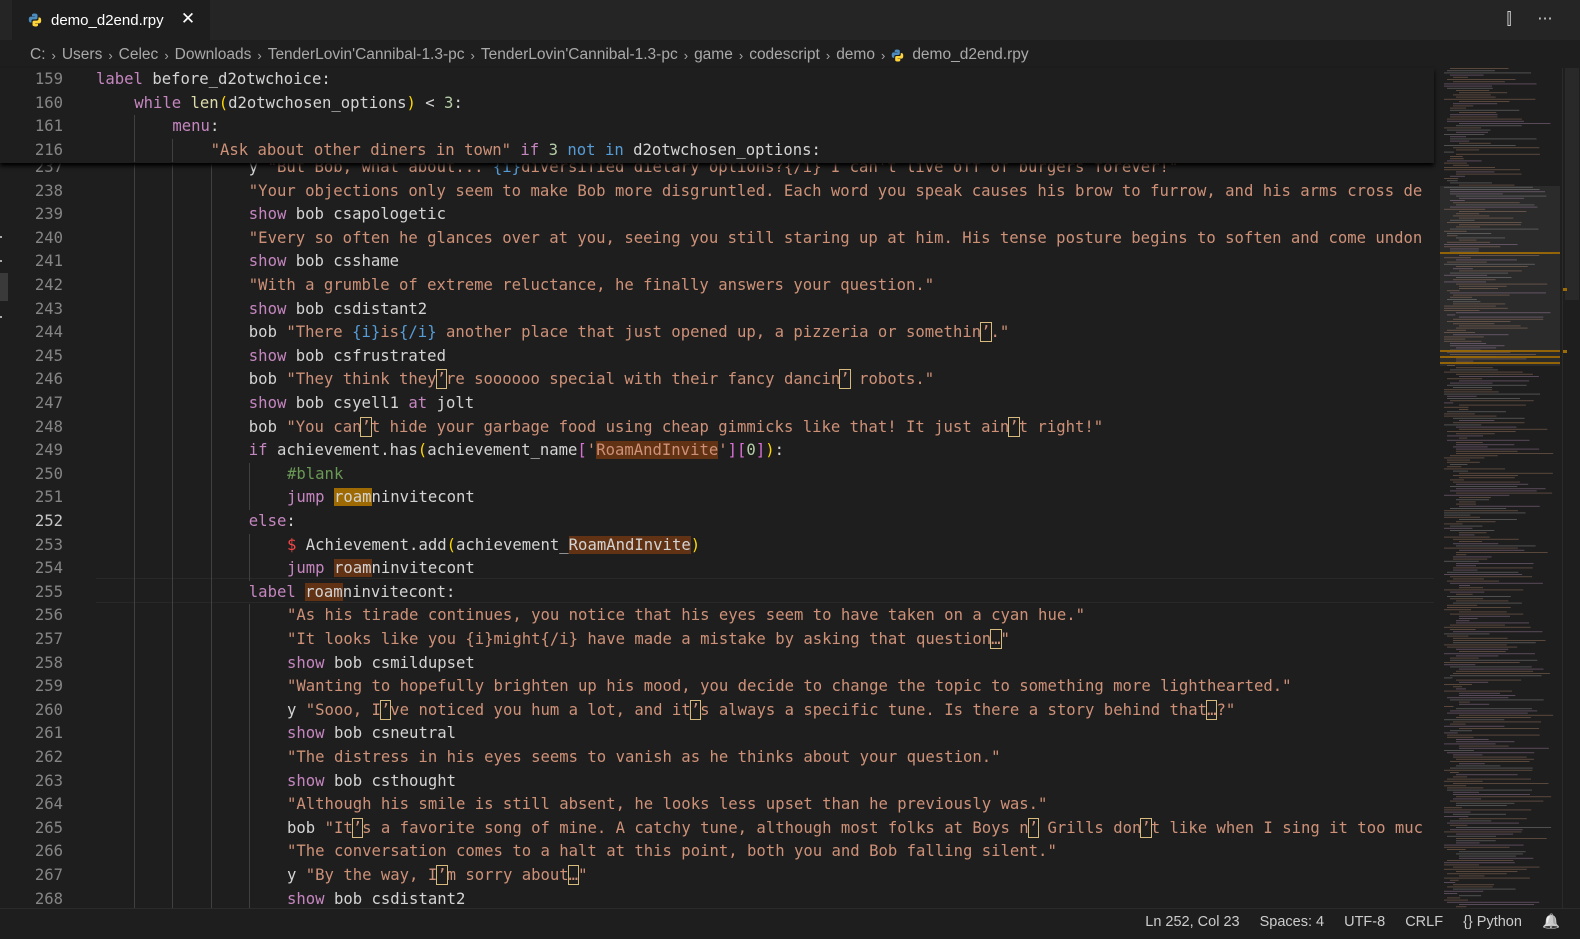  Describe the element at coordinates (717, 664) in the screenshot. I see `code-line: 258 show bob csmildupset` at that location.